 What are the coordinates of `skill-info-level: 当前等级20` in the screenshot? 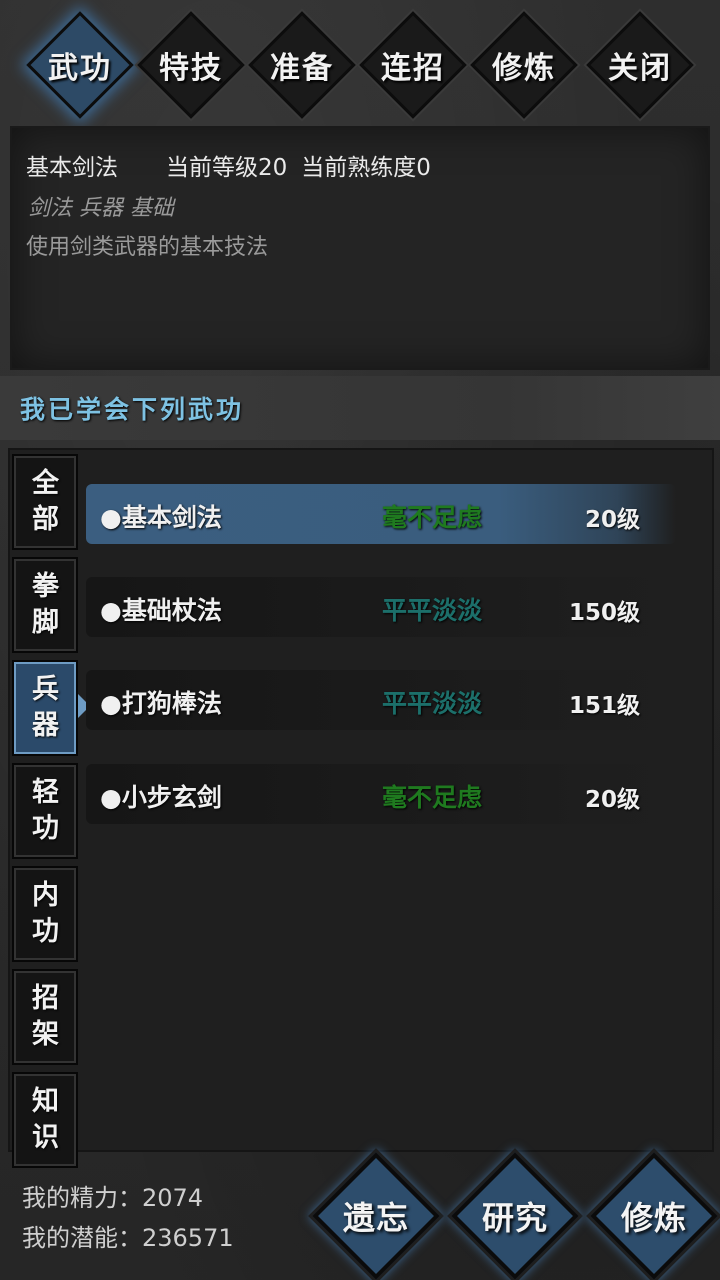 It's located at (227, 168).